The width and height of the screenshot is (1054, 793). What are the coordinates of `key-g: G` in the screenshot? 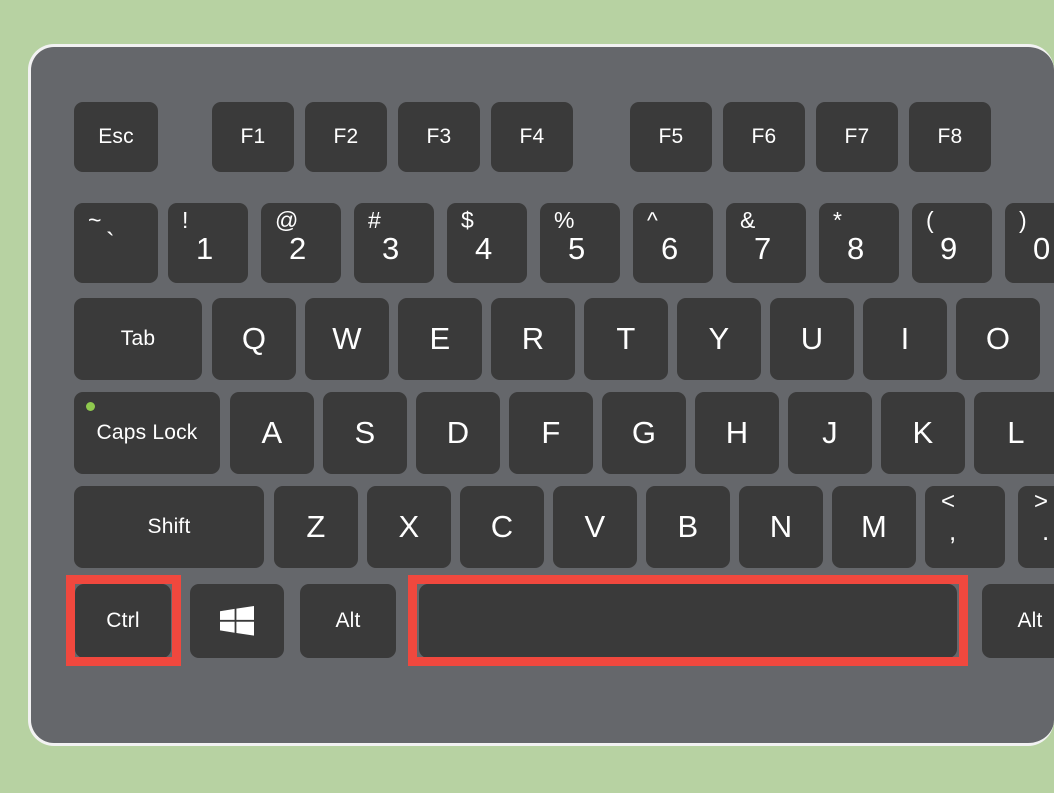 It's located at (644, 433).